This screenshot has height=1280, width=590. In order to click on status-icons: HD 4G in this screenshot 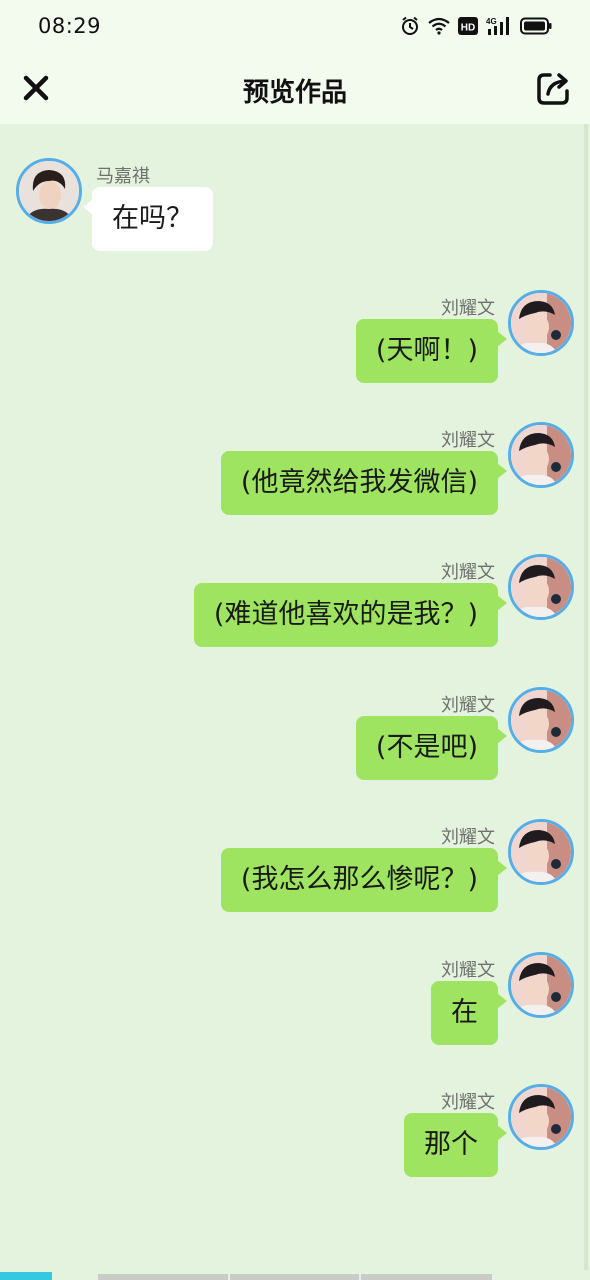, I will do `click(476, 26)`.